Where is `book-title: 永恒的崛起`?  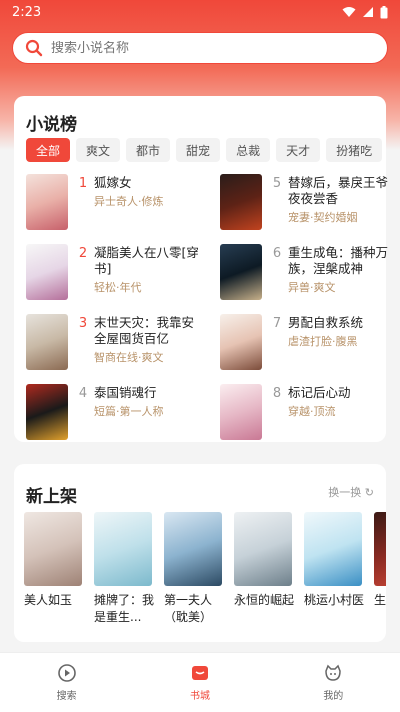 book-title: 永恒的崛起 is located at coordinates (264, 600).